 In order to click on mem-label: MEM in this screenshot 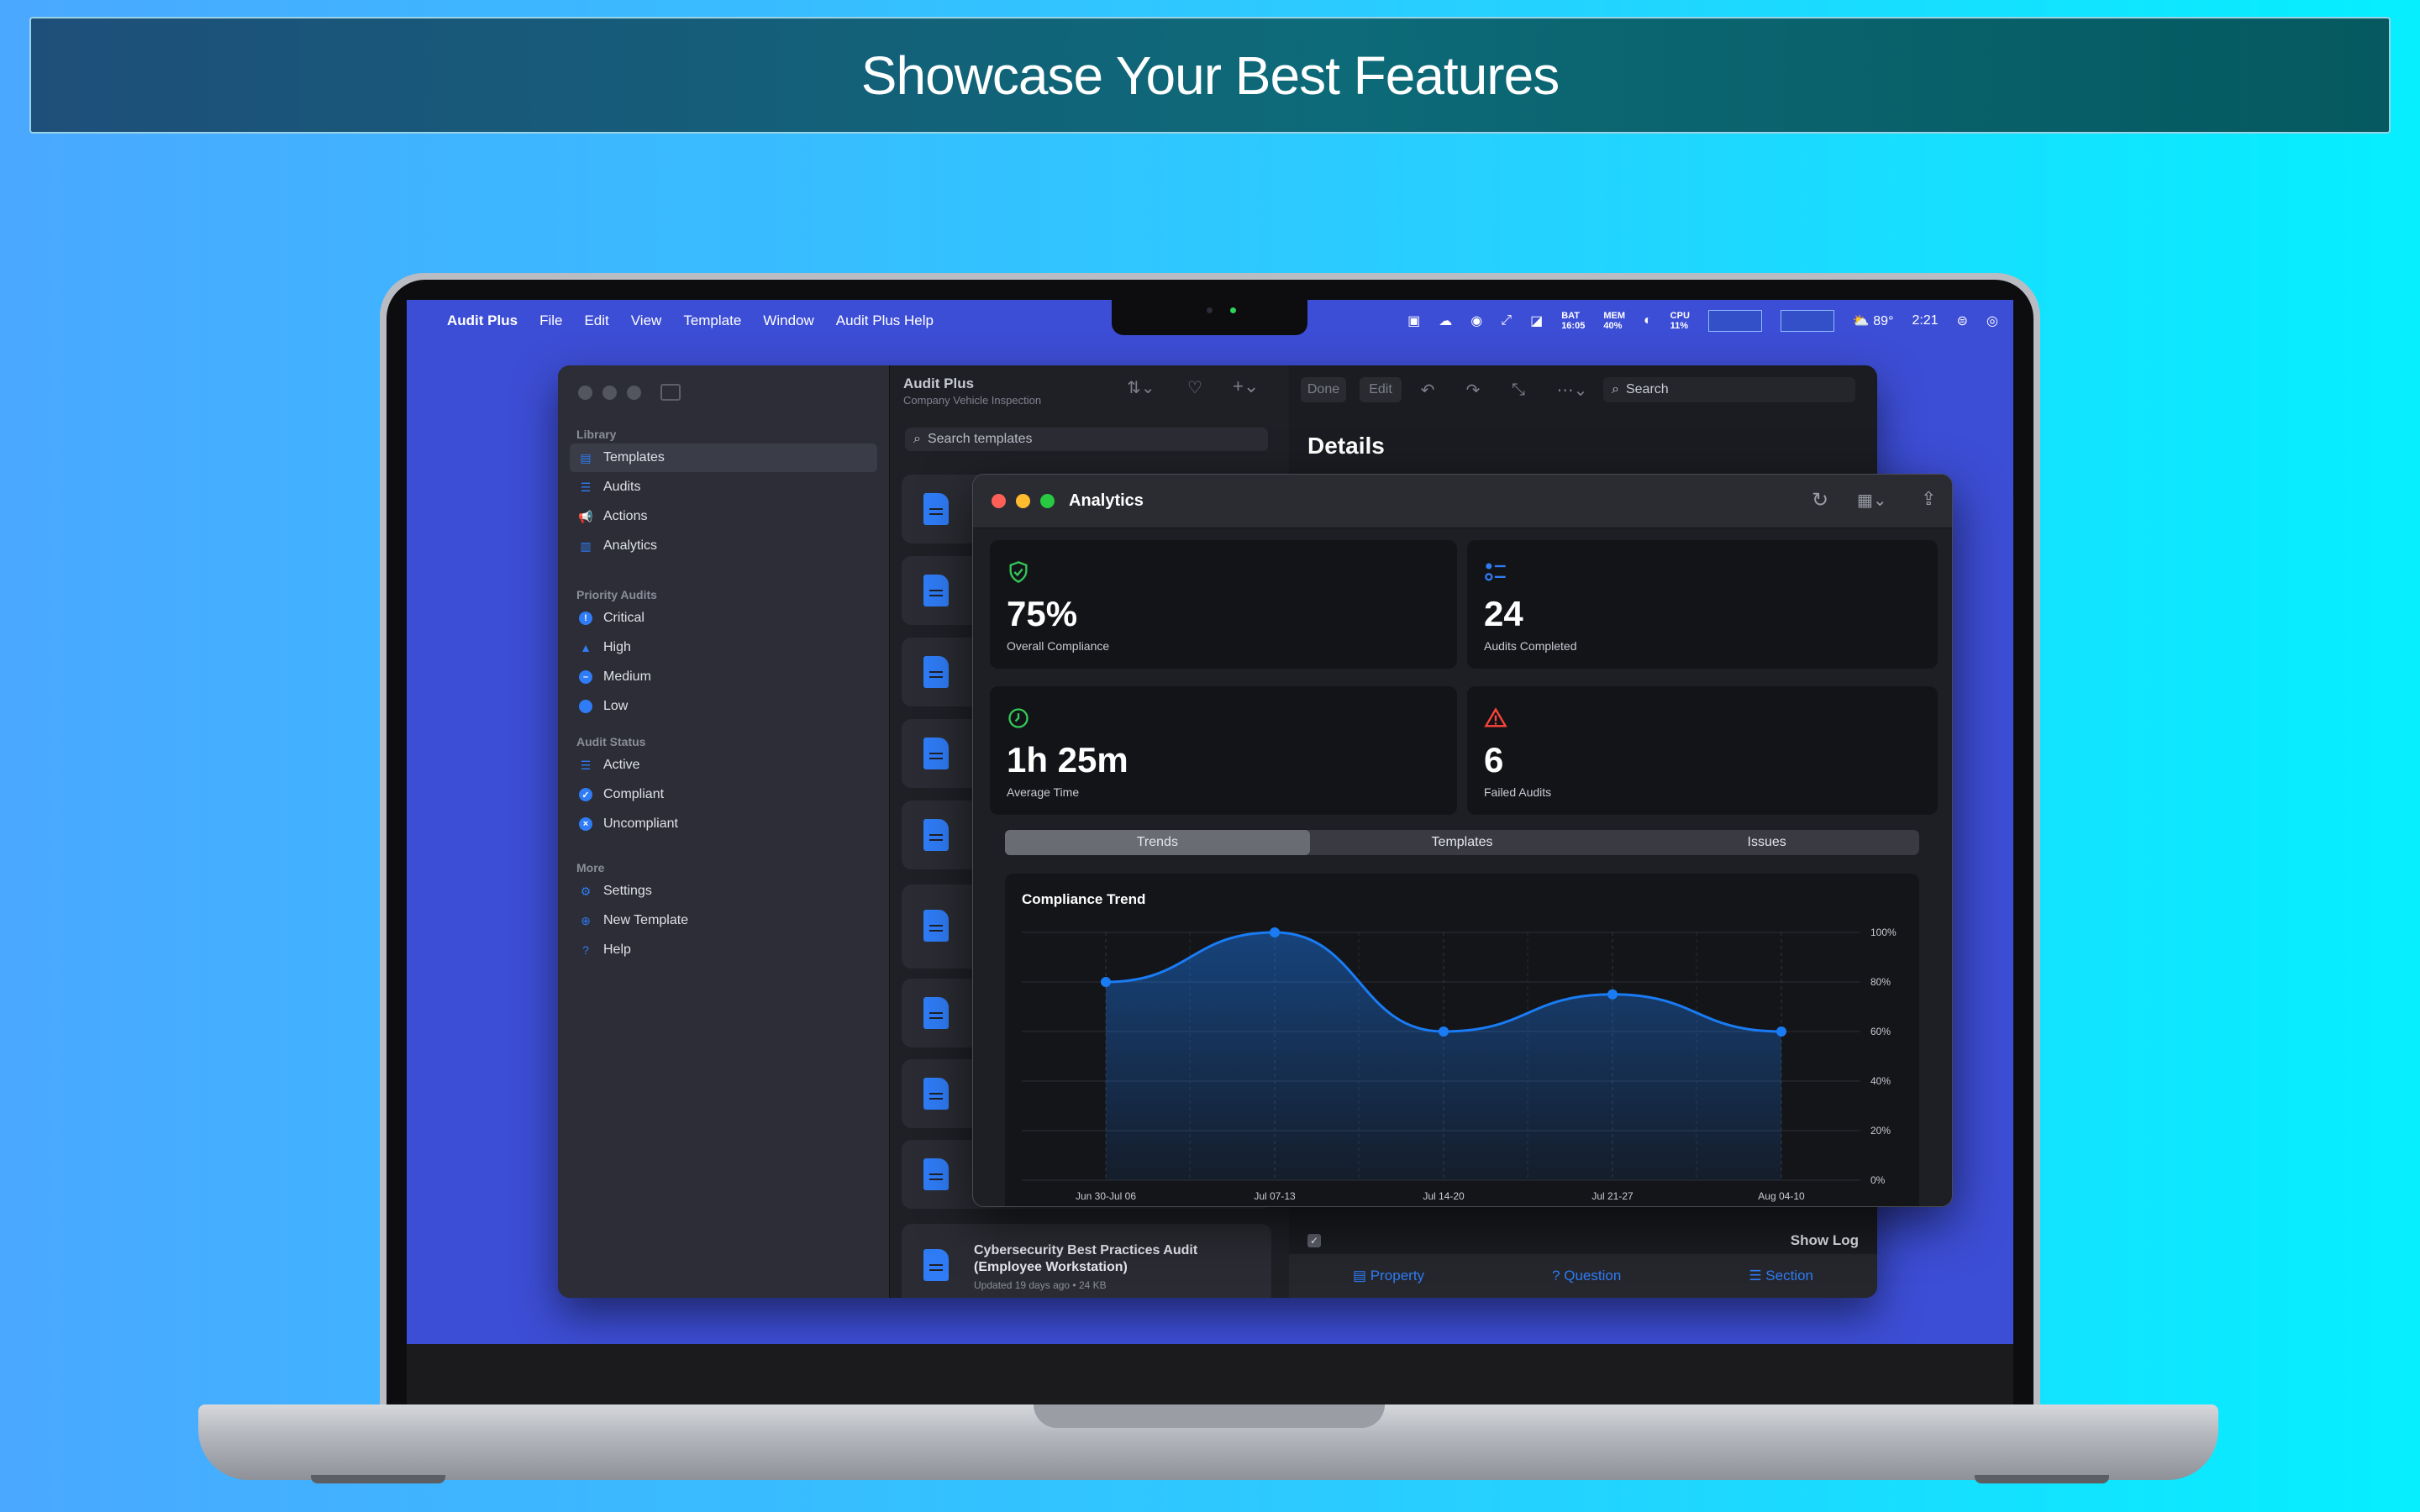, I will do `click(1614, 316)`.